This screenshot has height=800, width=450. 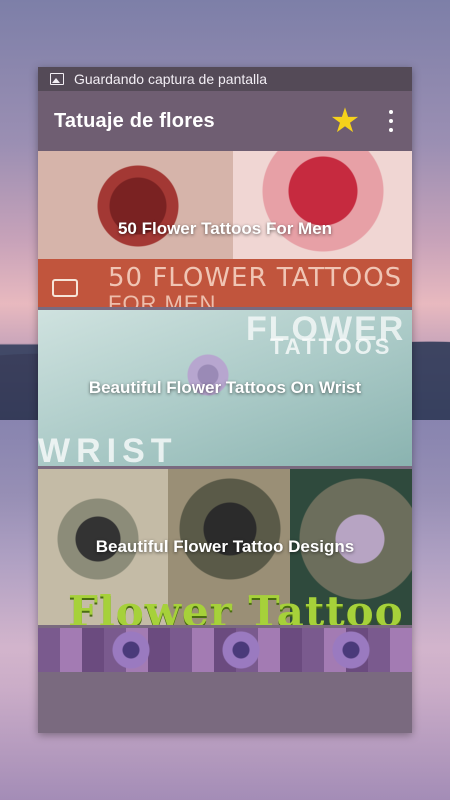 What do you see at coordinates (171, 79) in the screenshot?
I see `notification-text: Guardando captura de pantalla` at bounding box center [171, 79].